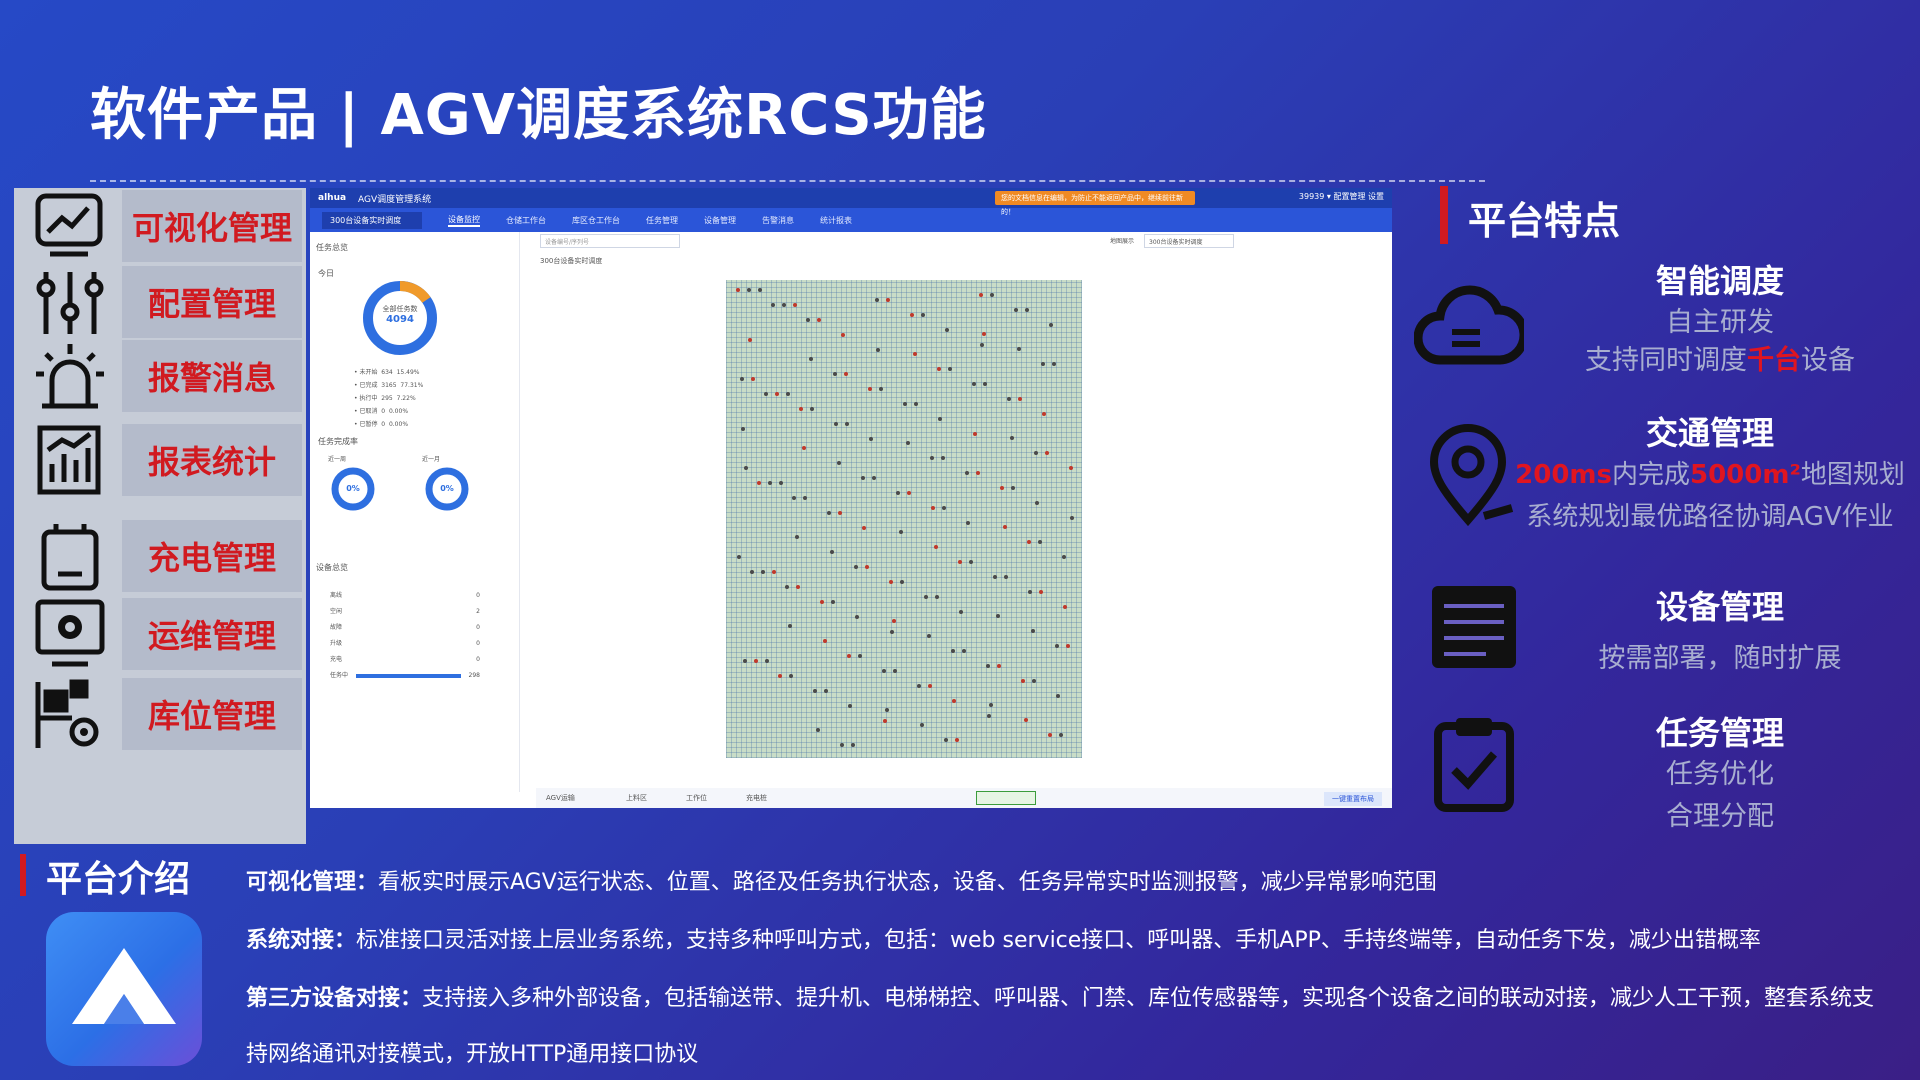 This screenshot has height=1080, width=1920. I want to click on rcs-top-right: 39939 ▾ 配置管理 设置, so click(1341, 196).